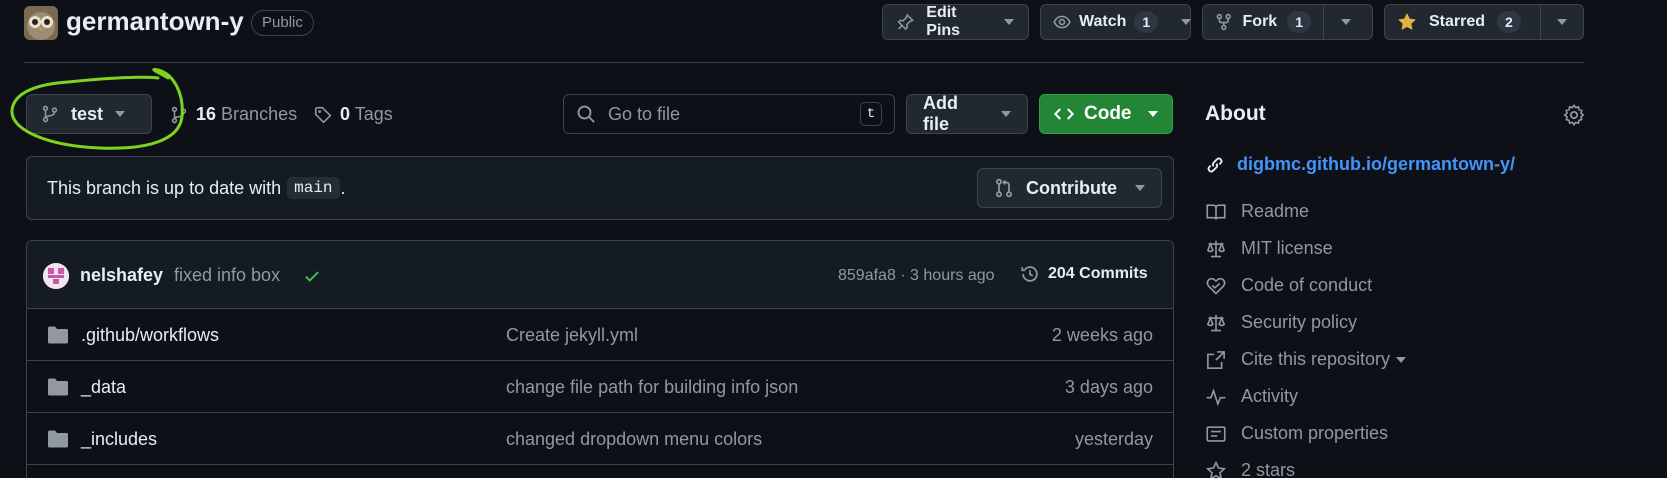 The width and height of the screenshot is (1667, 478). I want to click on fork-icon, so click(1223, 22).